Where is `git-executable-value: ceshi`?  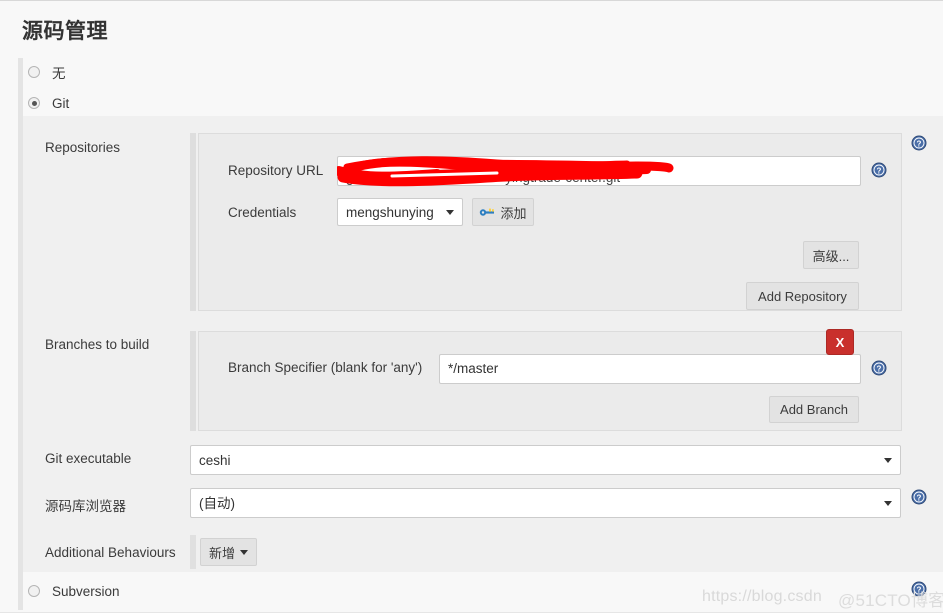
git-executable-value: ceshi is located at coordinates (215, 460).